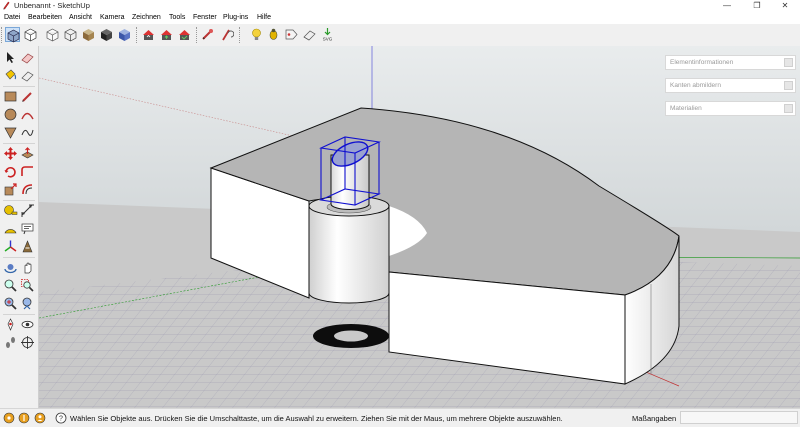 The width and height of the screenshot is (800, 427). Describe the element at coordinates (80, 17) in the screenshot. I see `menu-ansicht: Ansicht` at that location.